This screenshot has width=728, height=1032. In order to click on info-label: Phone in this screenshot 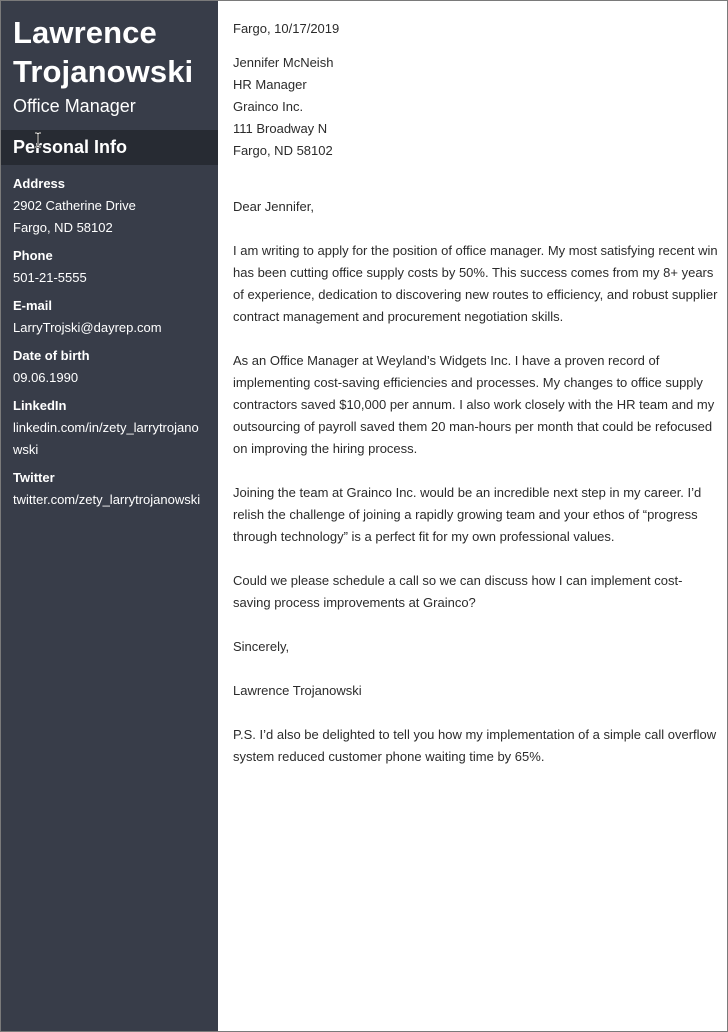, I will do `click(33, 255)`.